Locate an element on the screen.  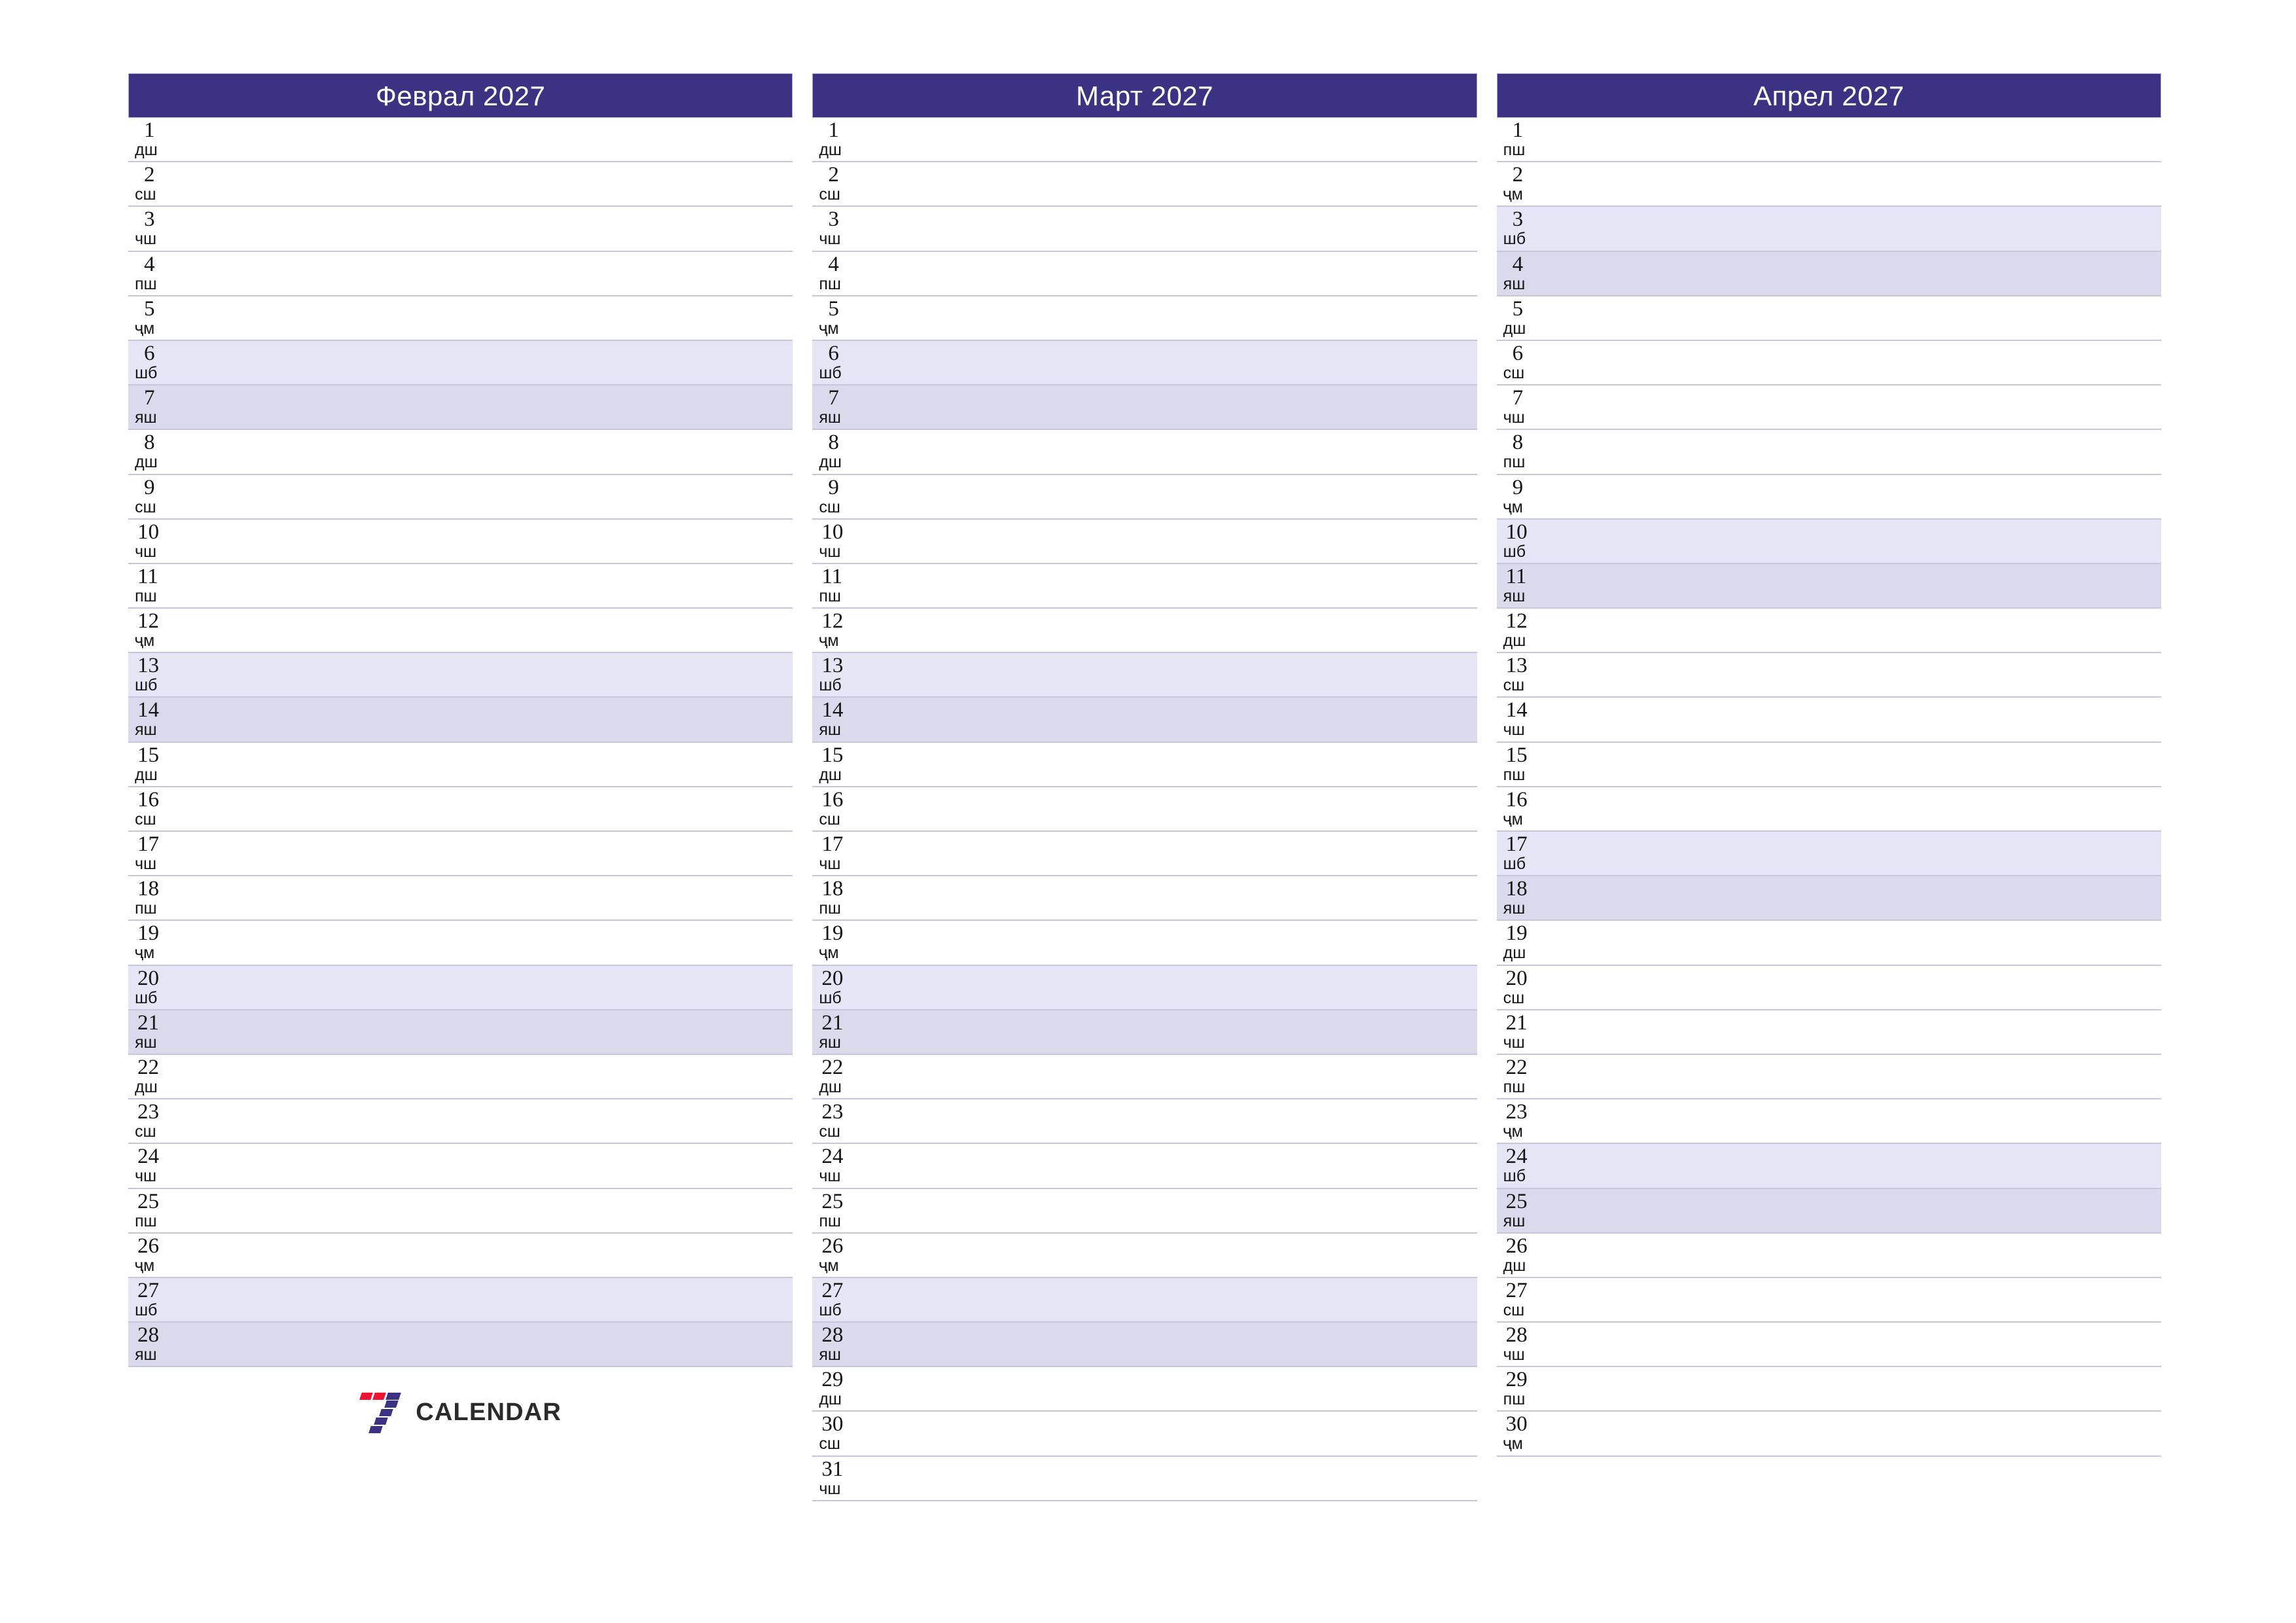
day-row: 1 пш is located at coordinates (1828, 140).